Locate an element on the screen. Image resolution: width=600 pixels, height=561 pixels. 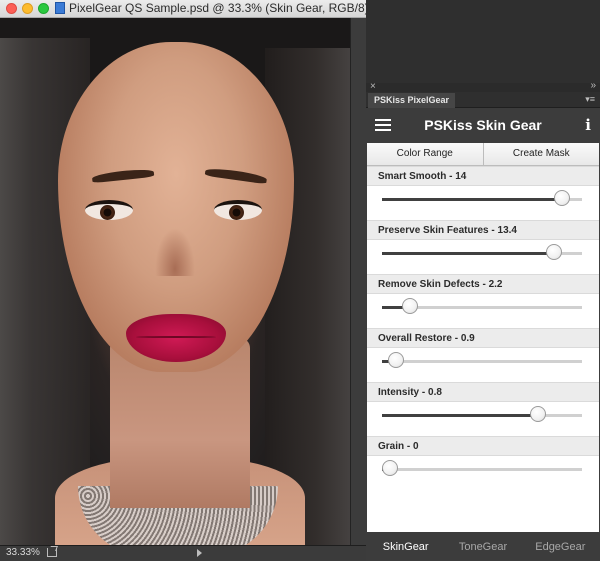
app-header: PSKiss Skin Gear i is located at coordinates (483, 125).